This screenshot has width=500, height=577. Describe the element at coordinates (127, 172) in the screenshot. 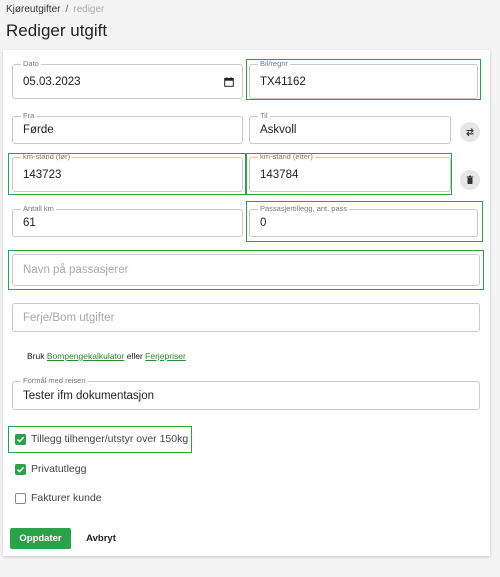

I see `odometer-before-field: km-stand (før) 143723` at that location.